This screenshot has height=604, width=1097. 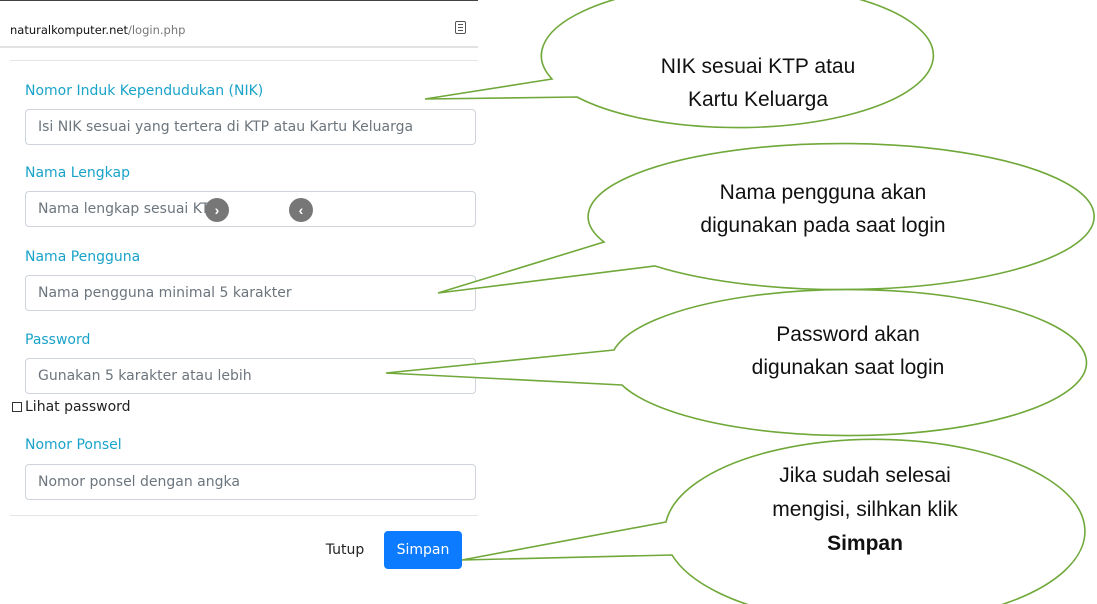 I want to click on callout-simpan-line1: Jika sudah selesai, so click(x=865, y=475).